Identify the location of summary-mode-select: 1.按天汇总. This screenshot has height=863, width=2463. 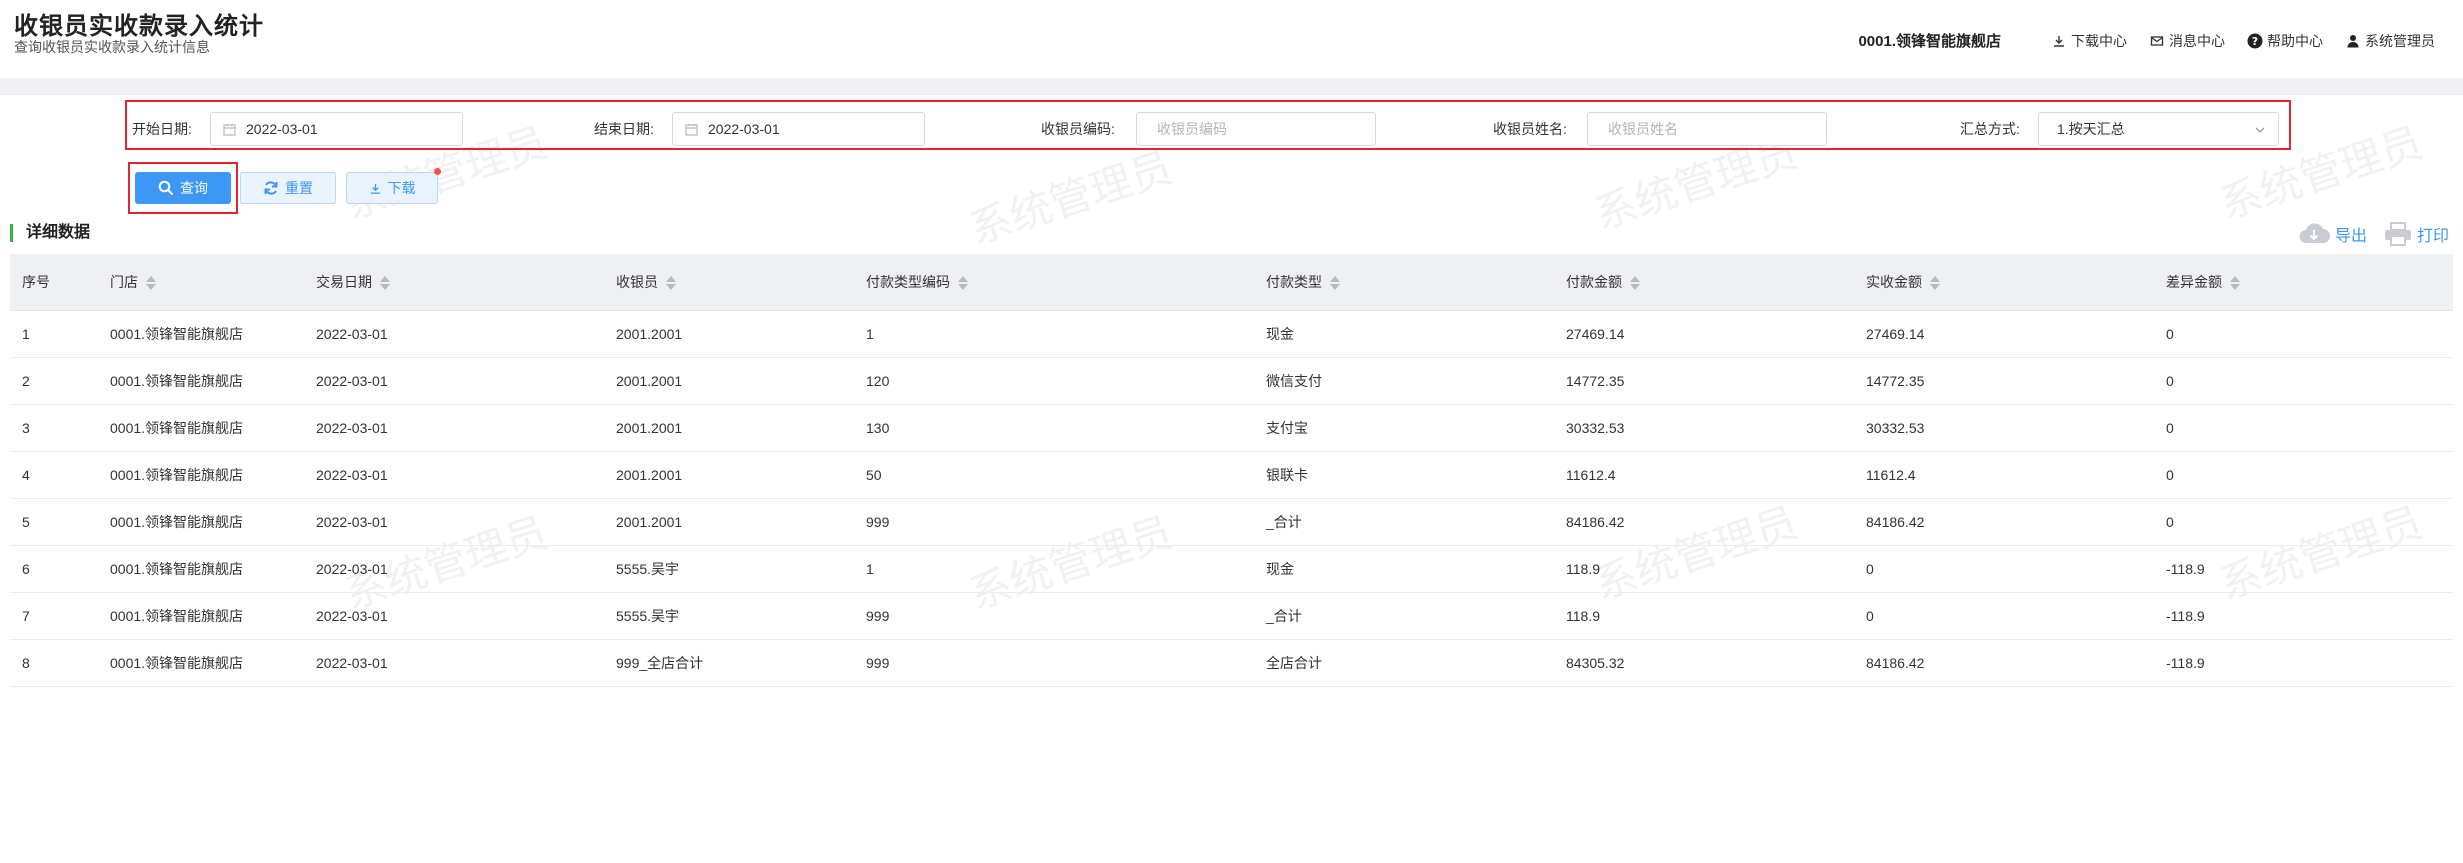
(2158, 129).